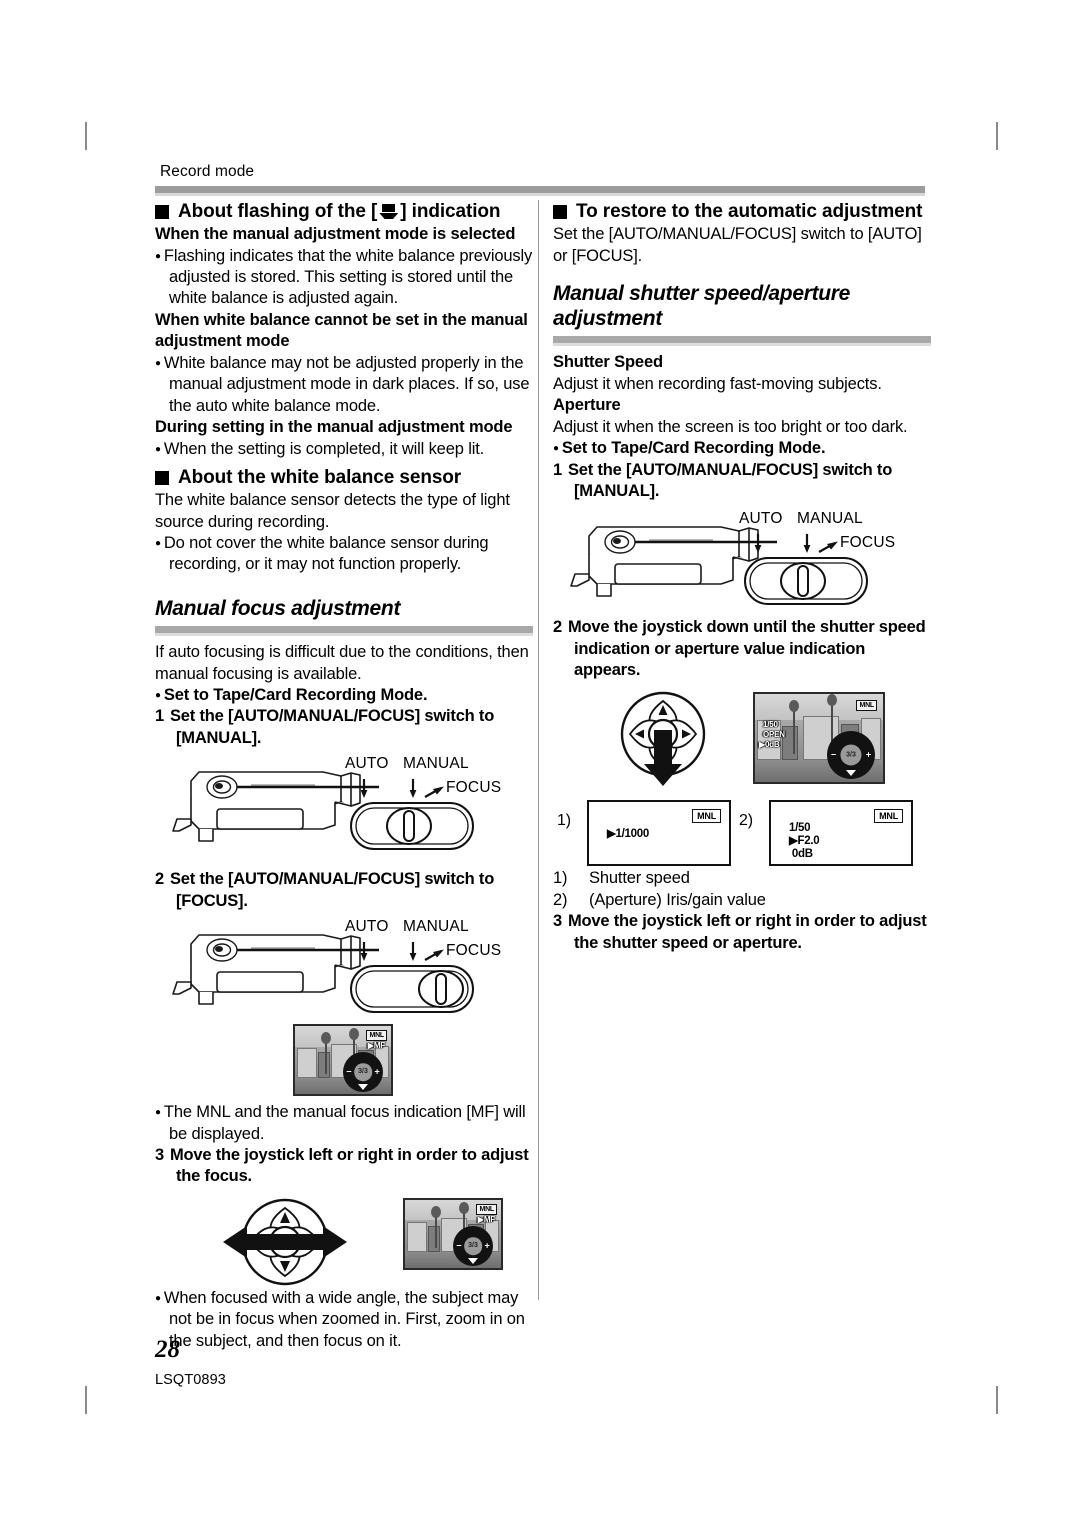  I want to click on step-3-number-right: 3, so click(557, 921).